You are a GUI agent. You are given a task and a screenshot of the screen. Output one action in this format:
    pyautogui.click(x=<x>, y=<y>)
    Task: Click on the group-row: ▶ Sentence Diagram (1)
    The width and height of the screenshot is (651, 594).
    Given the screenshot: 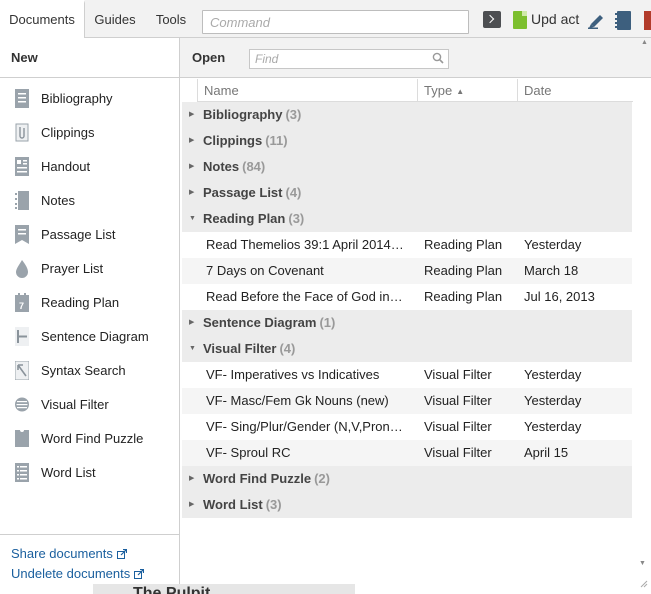 What is the action you would take?
    pyautogui.click(x=407, y=323)
    